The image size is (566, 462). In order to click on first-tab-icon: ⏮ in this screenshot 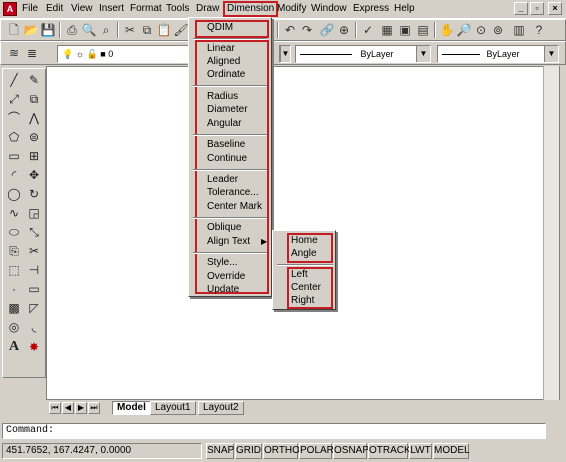, I will do `click(55, 408)`.